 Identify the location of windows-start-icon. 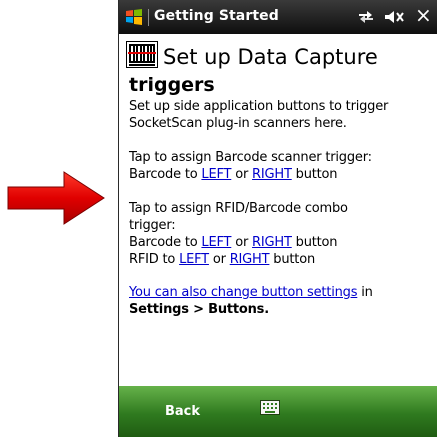
(134, 17).